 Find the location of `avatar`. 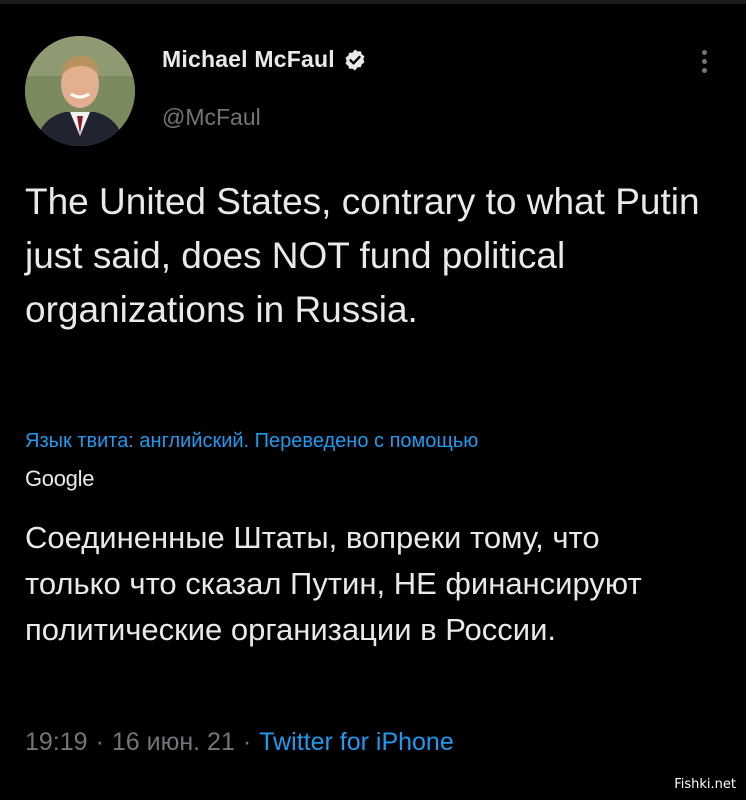

avatar is located at coordinates (80, 91).